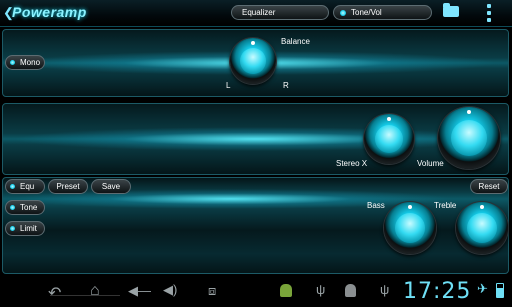 The height and width of the screenshot is (307, 512). What do you see at coordinates (437, 291) in the screenshot?
I see `clock: 17:25` at bounding box center [437, 291].